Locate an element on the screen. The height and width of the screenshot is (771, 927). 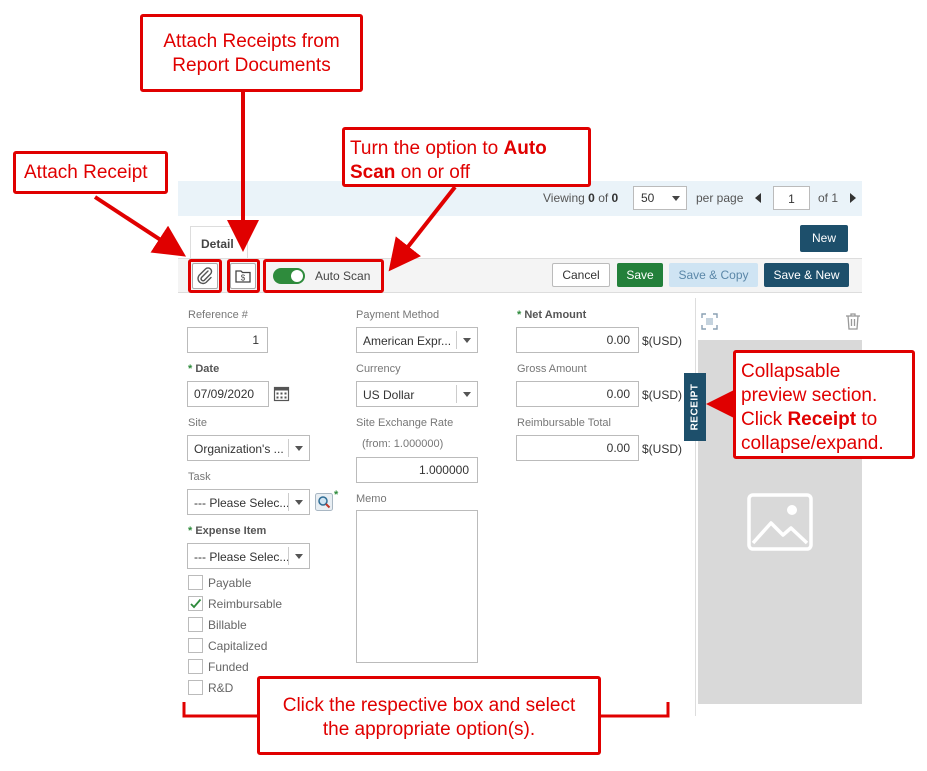
callout-auto-scan-text2: on or off is located at coordinates (433, 172).